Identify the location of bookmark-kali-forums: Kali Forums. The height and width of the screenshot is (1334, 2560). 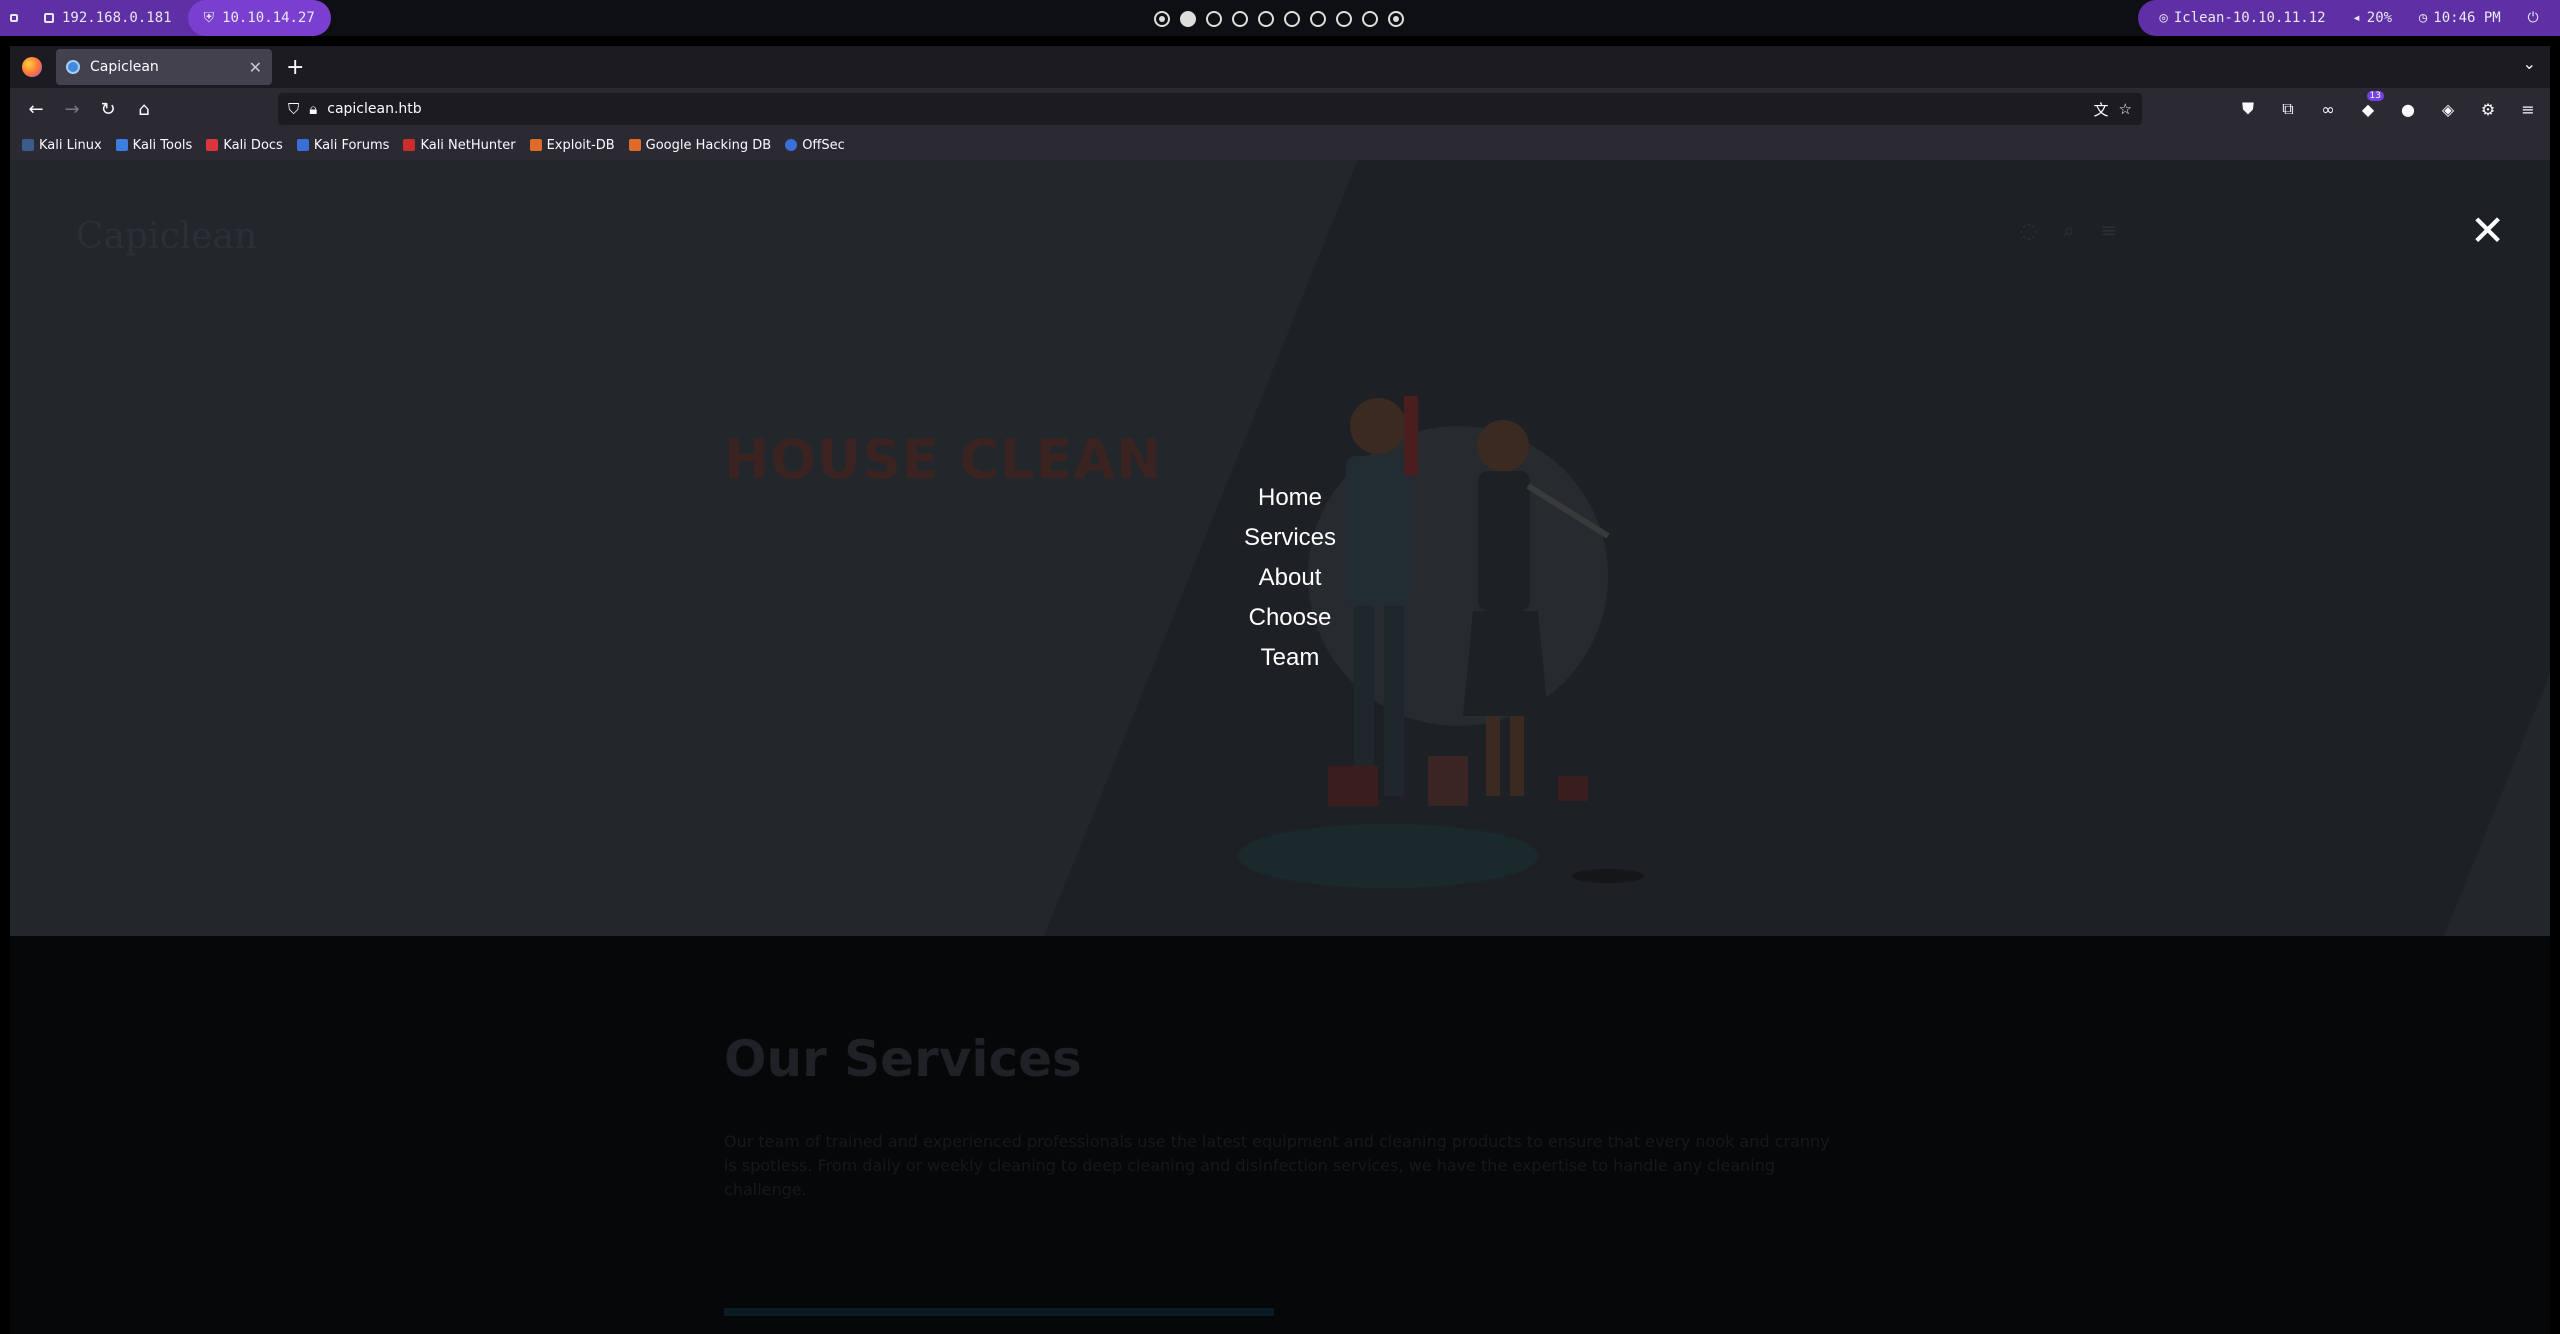
(342, 145).